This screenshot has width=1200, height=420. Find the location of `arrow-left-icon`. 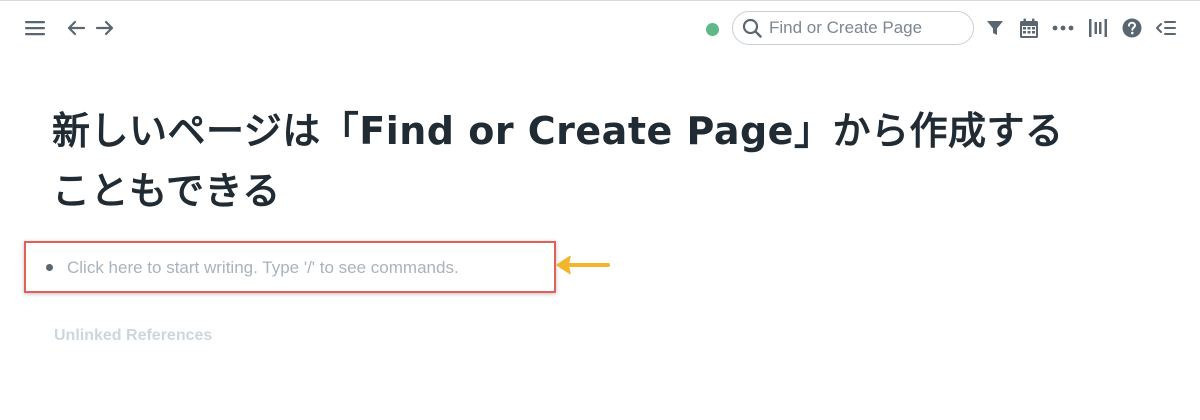

arrow-left-icon is located at coordinates (76, 28).